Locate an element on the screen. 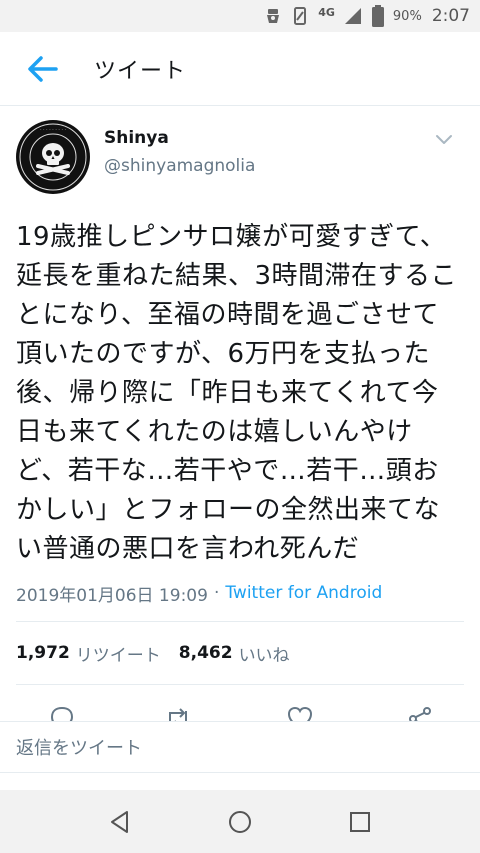 This screenshot has height=853, width=480. network-type: 4G is located at coordinates (326, 12).